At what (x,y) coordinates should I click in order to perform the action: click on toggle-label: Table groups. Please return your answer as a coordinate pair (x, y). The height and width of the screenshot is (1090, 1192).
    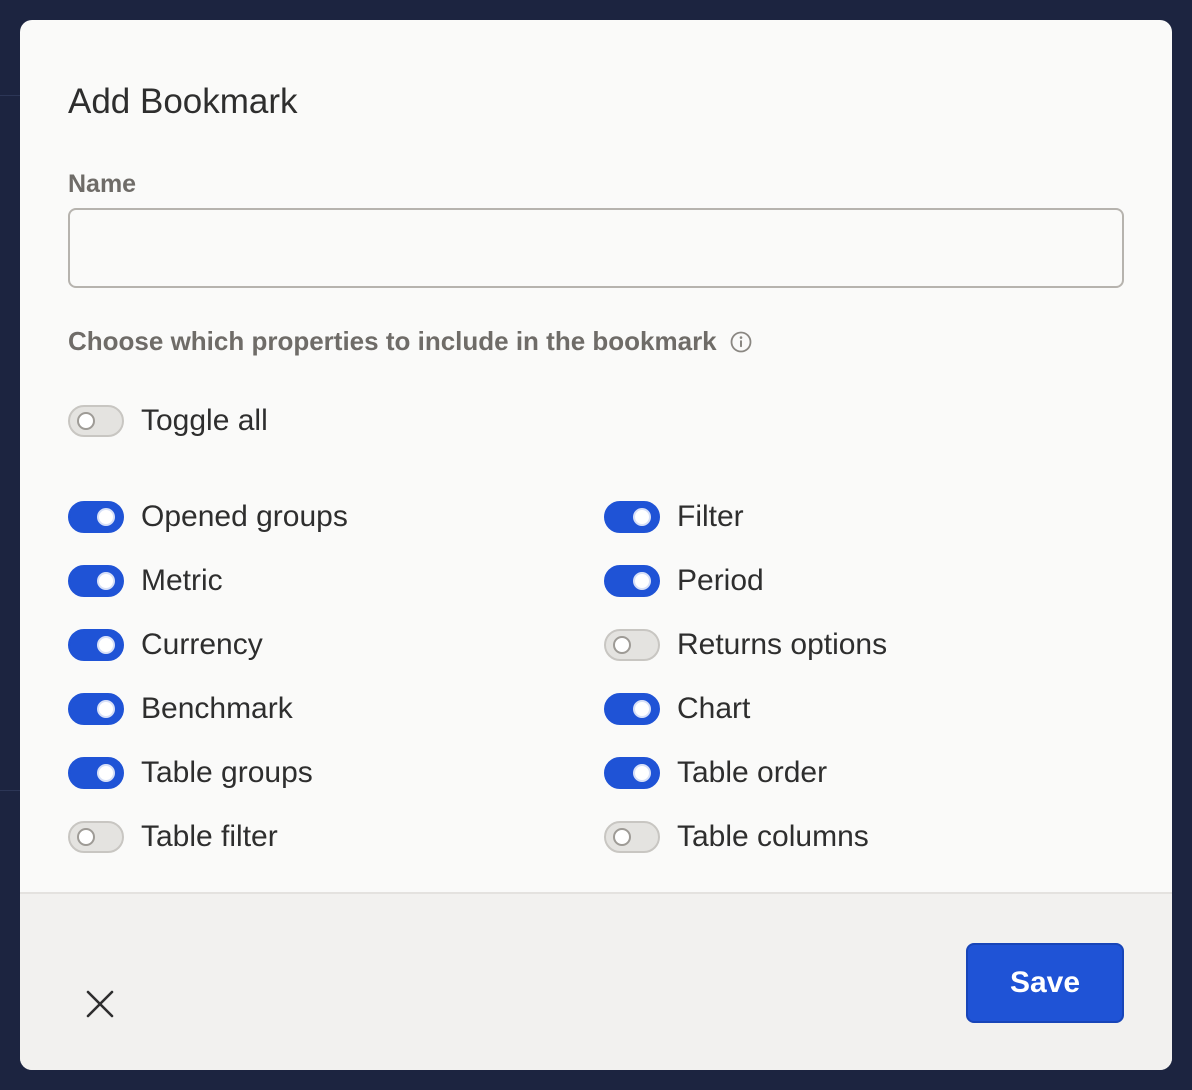
    Looking at the image, I should click on (227, 772).